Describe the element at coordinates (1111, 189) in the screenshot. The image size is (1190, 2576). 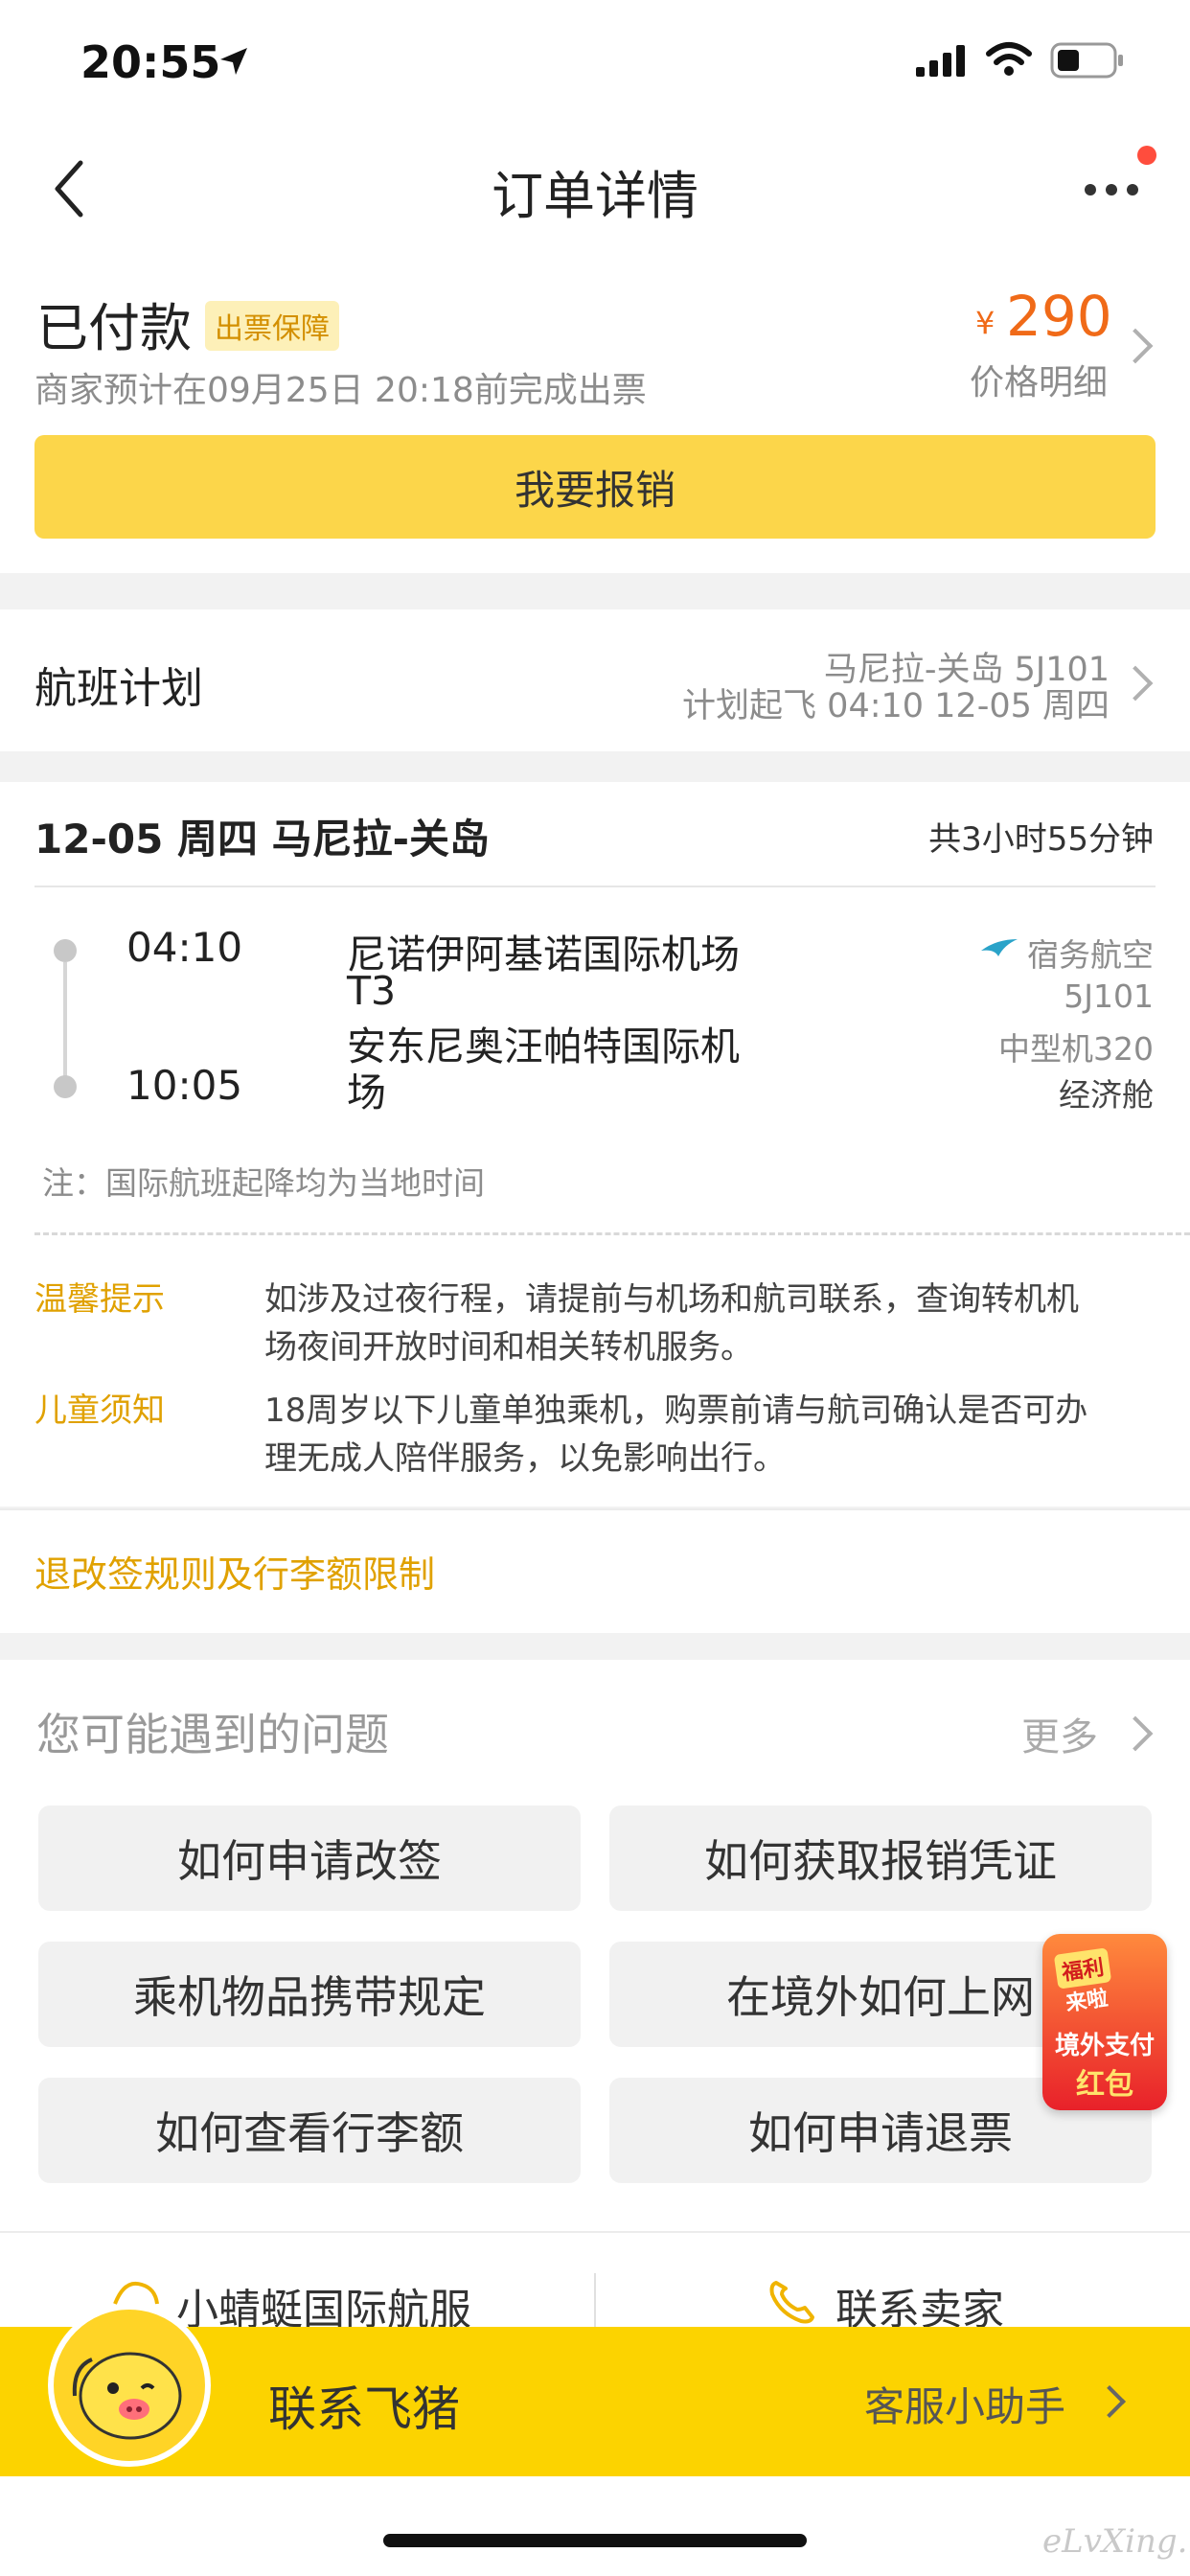
I see `more-icon` at that location.